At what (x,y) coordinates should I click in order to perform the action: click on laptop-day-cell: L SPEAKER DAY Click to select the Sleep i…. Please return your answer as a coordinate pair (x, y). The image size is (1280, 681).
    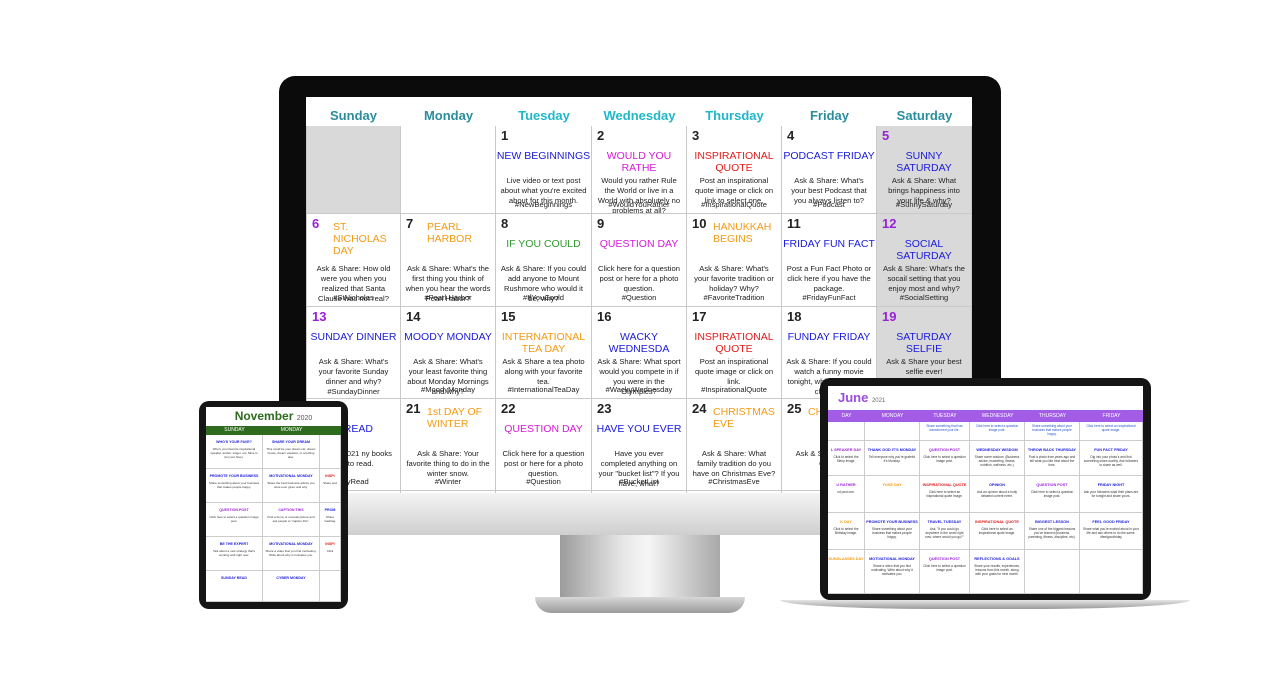
    Looking at the image, I should click on (846, 458).